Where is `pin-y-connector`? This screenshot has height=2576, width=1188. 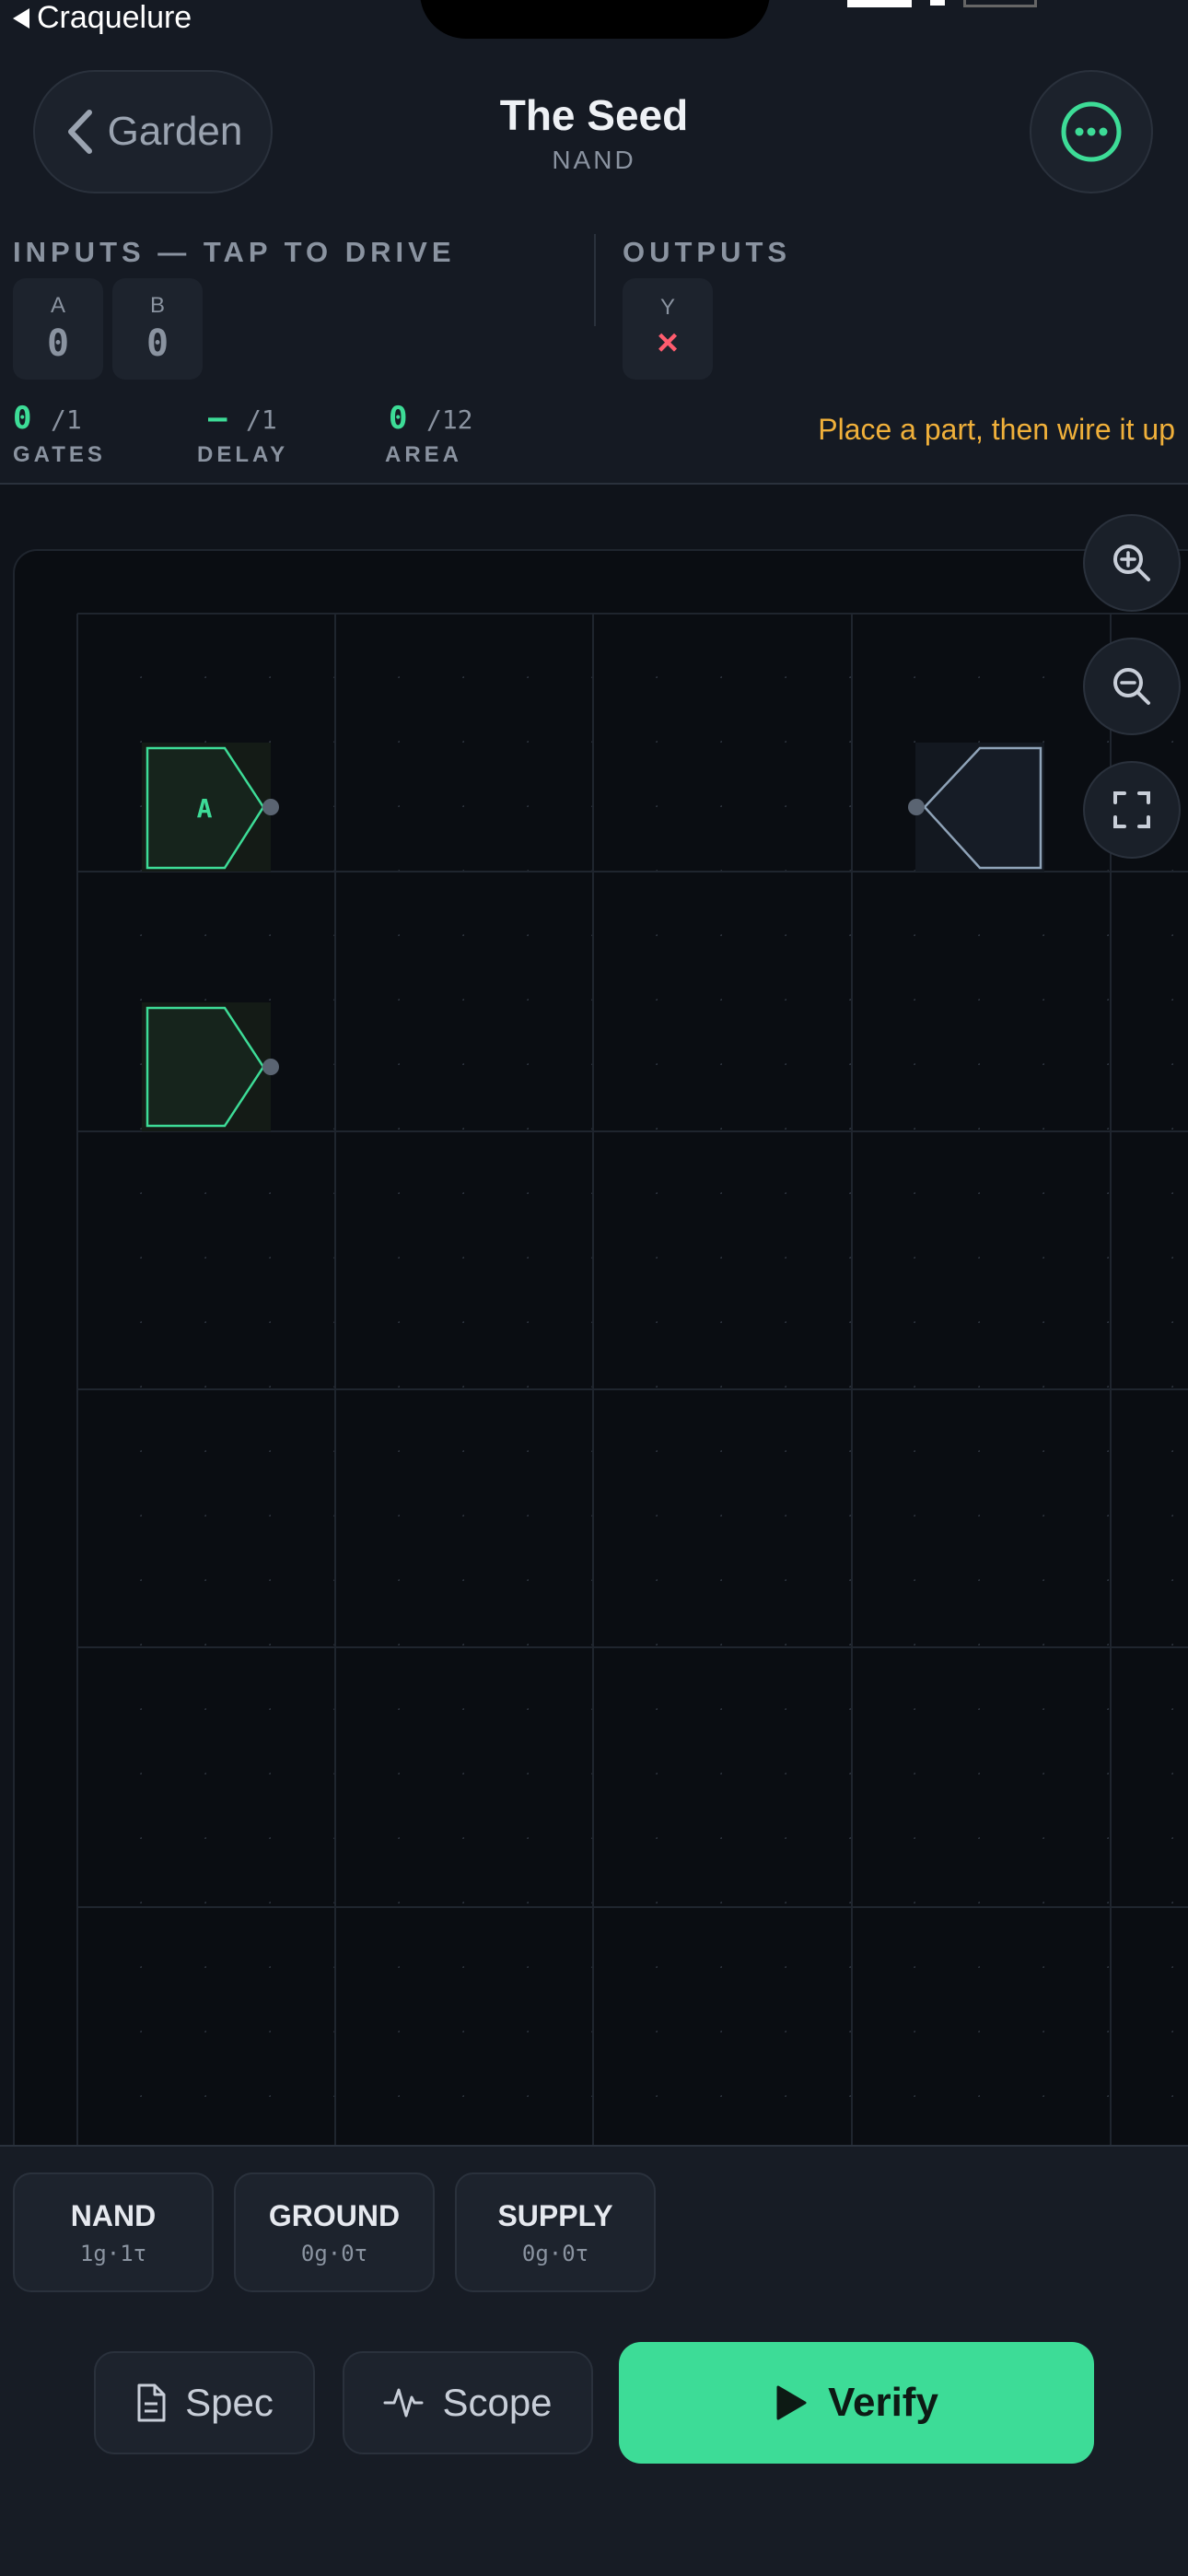 pin-y-connector is located at coordinates (916, 807).